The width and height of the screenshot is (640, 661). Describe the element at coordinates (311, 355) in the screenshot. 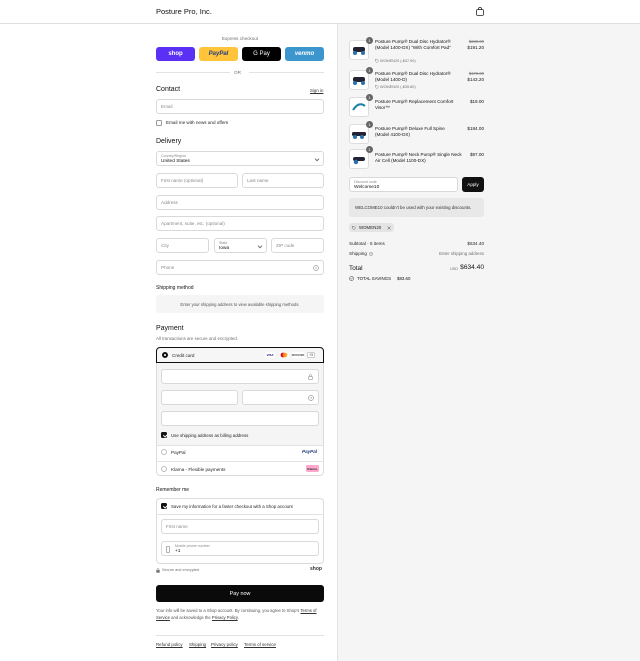

I see `more-cards-badge: +3` at that location.